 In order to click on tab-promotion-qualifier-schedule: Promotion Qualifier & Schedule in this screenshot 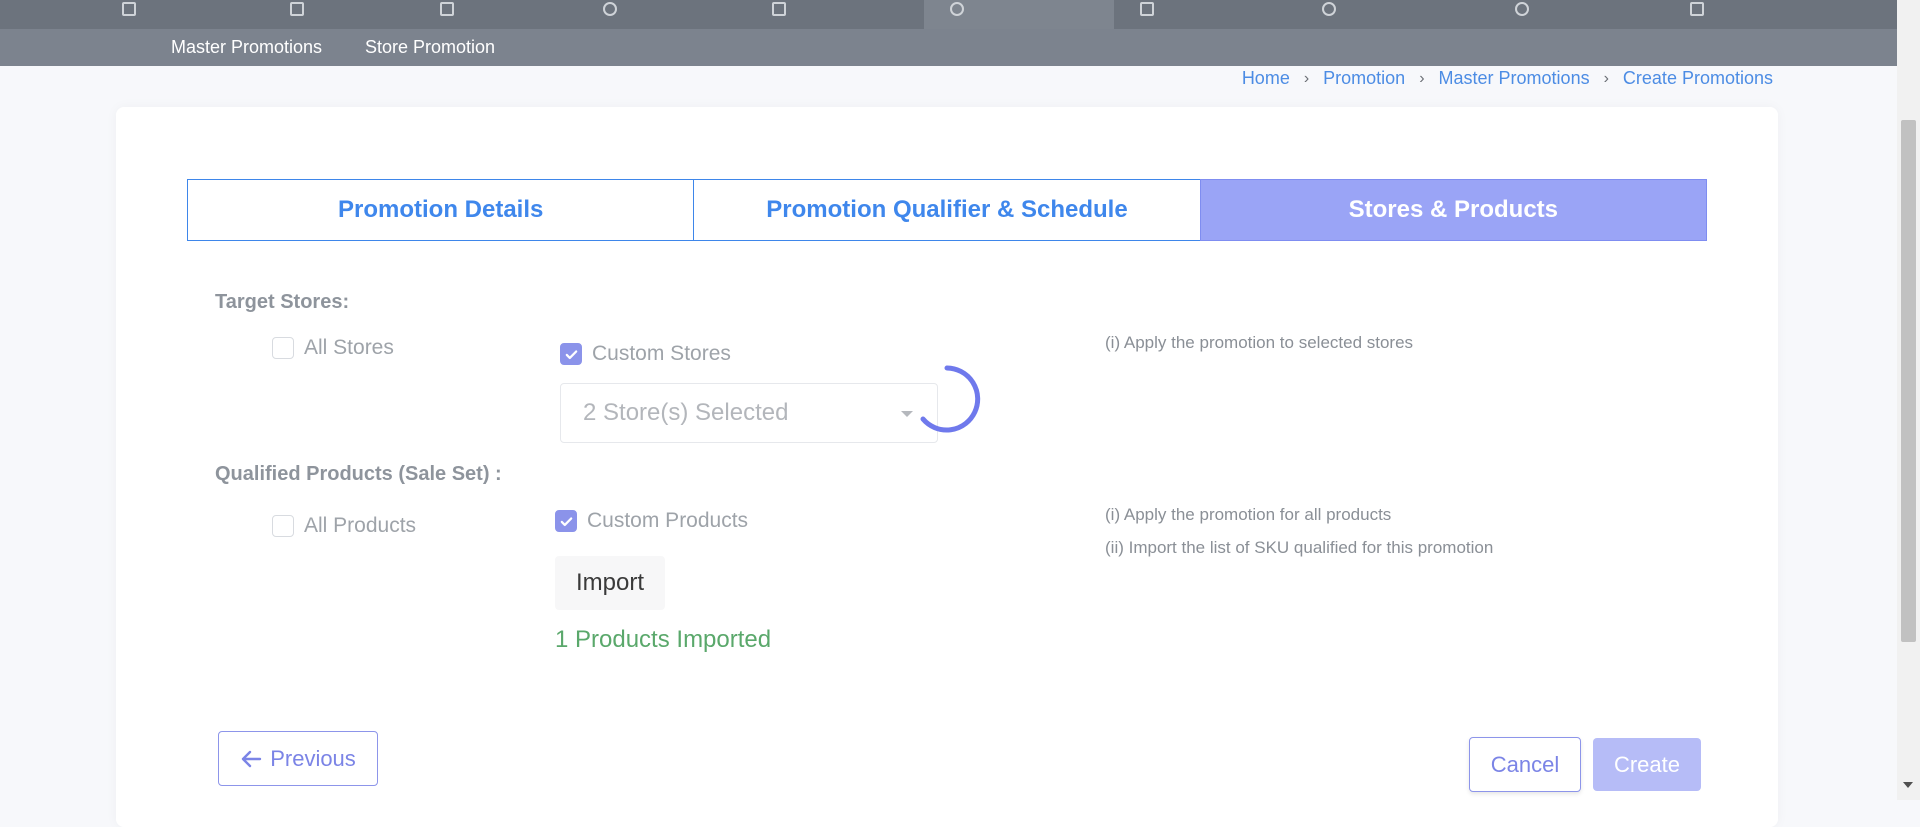, I will do `click(947, 210)`.